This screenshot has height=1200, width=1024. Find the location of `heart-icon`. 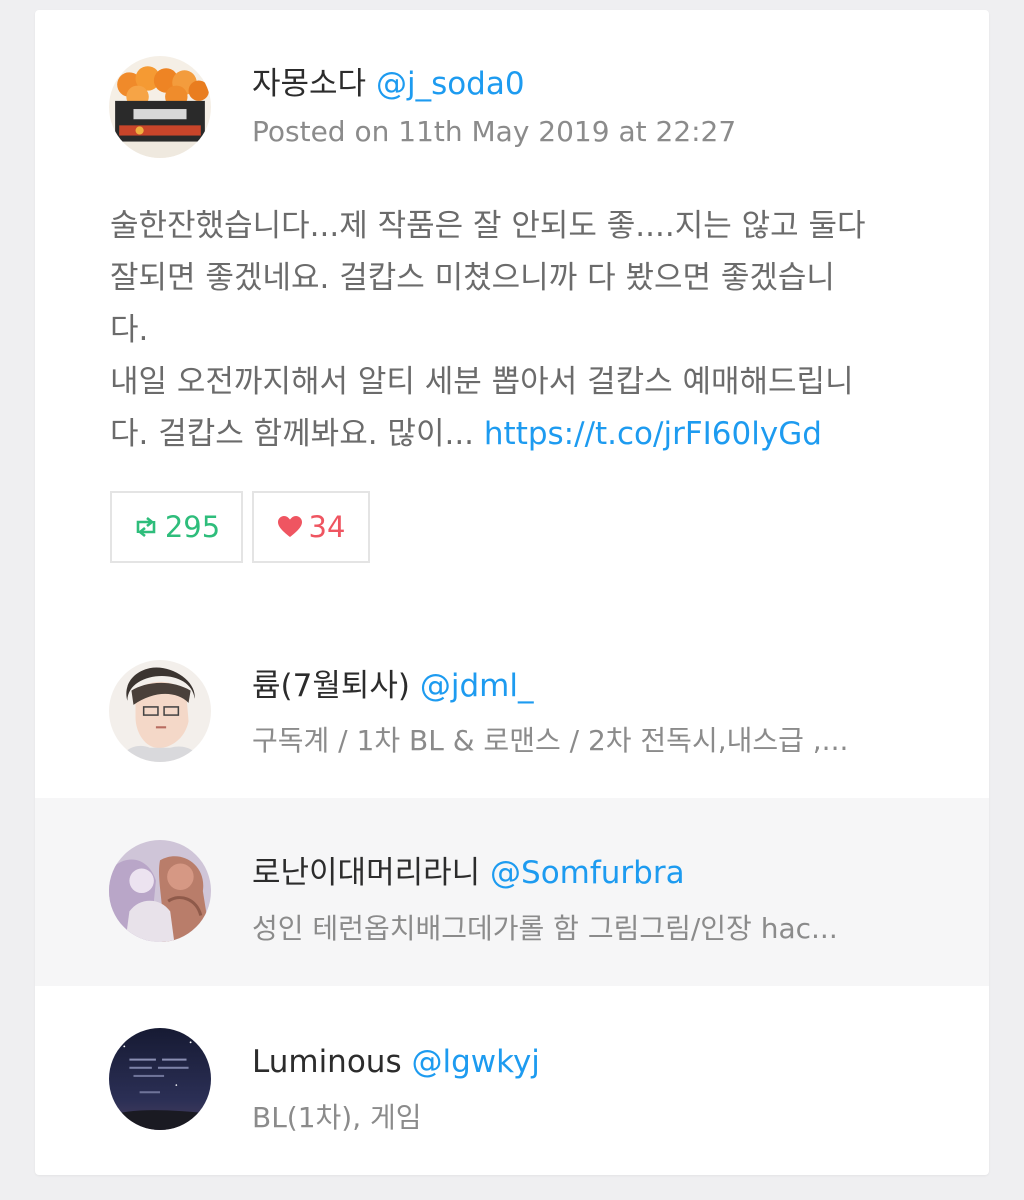

heart-icon is located at coordinates (290, 527).